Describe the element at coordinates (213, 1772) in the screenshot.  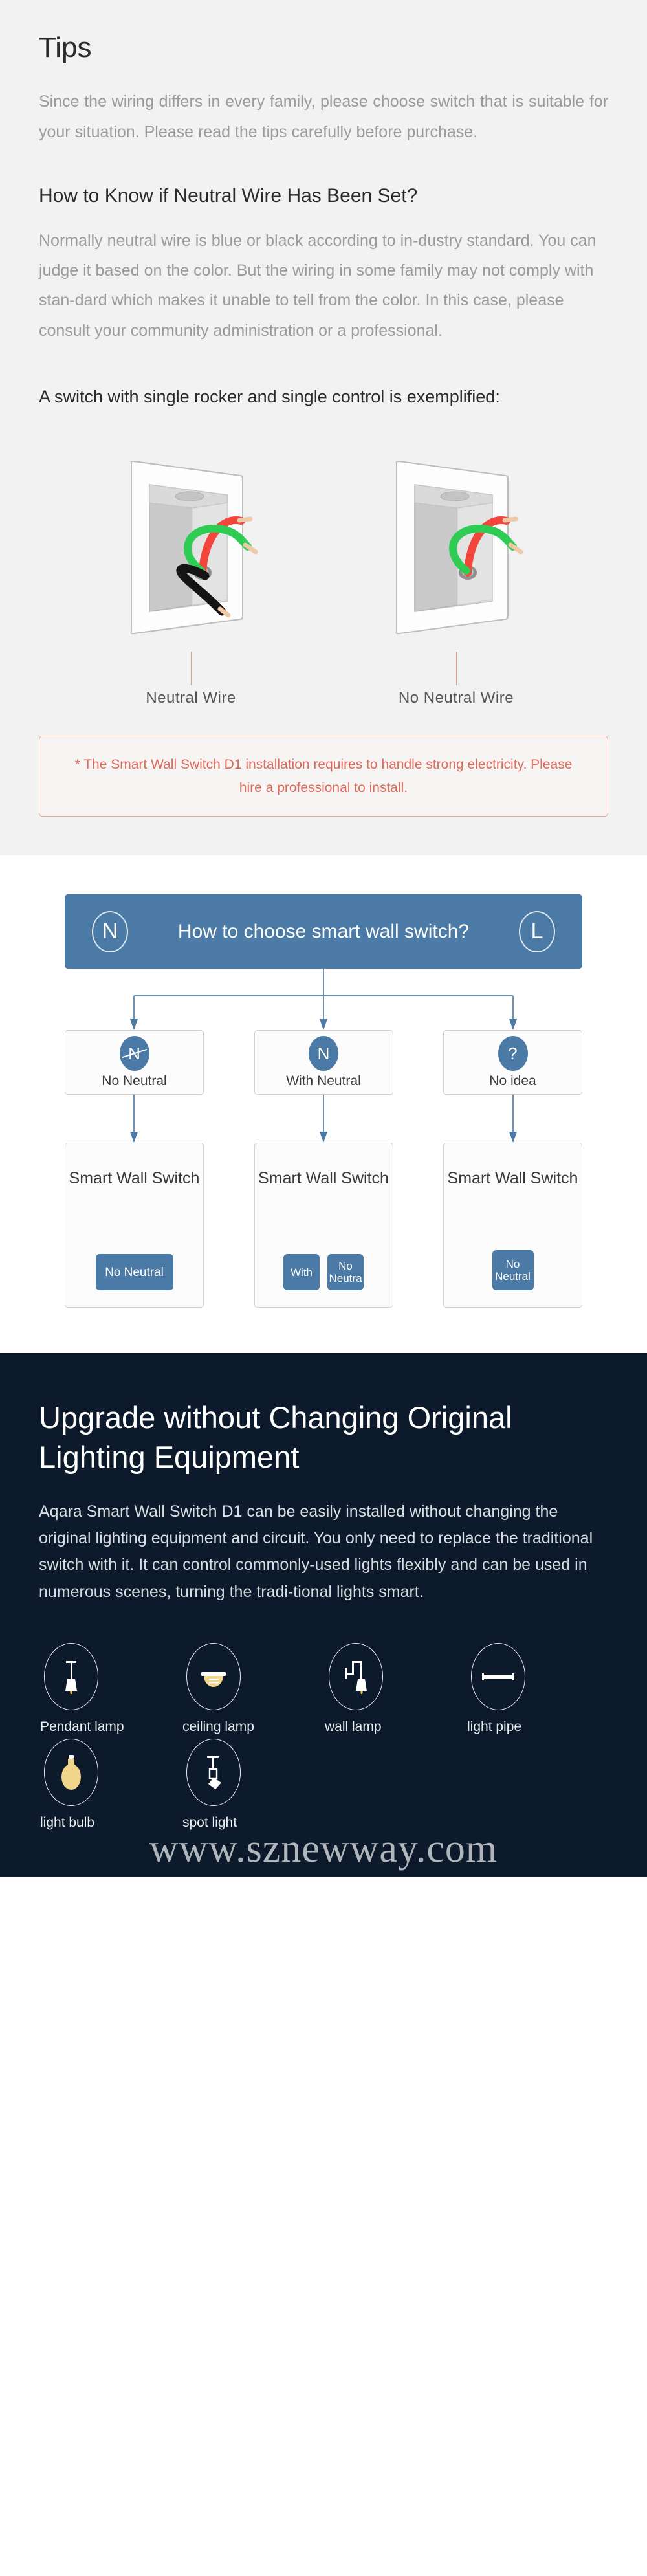
I see `spot-light-icon` at that location.